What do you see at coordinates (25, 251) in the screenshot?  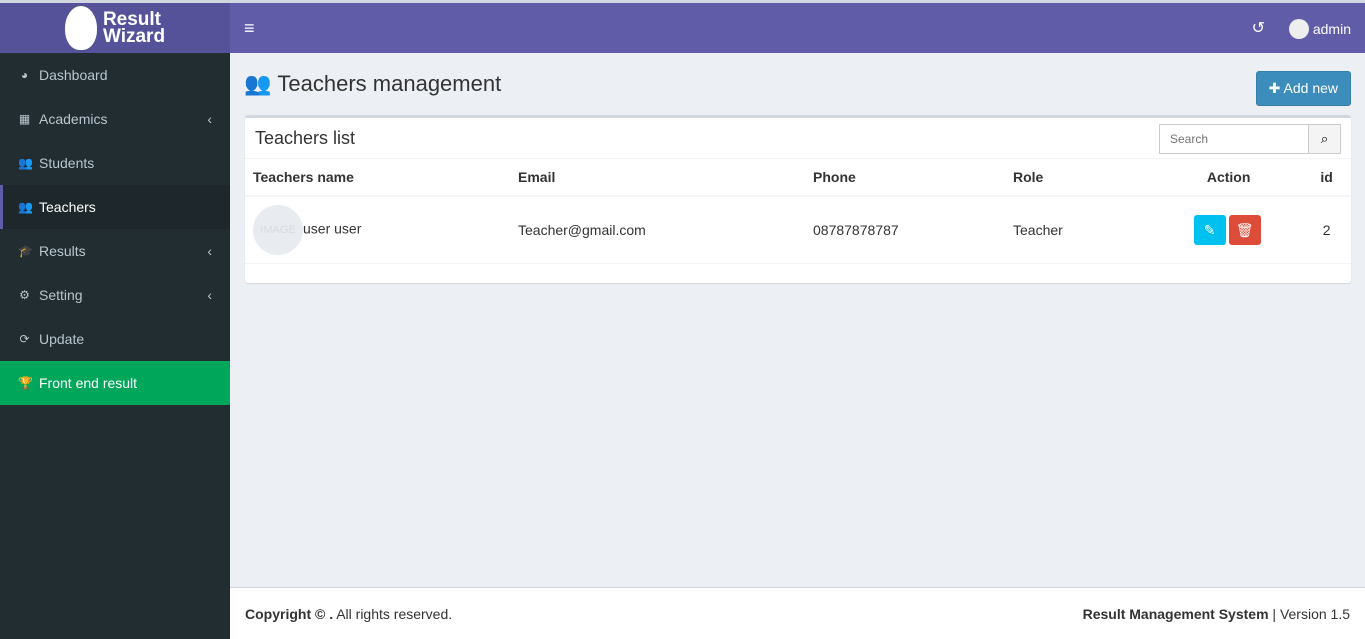 I see `graduation-cap-icon: 🎓` at bounding box center [25, 251].